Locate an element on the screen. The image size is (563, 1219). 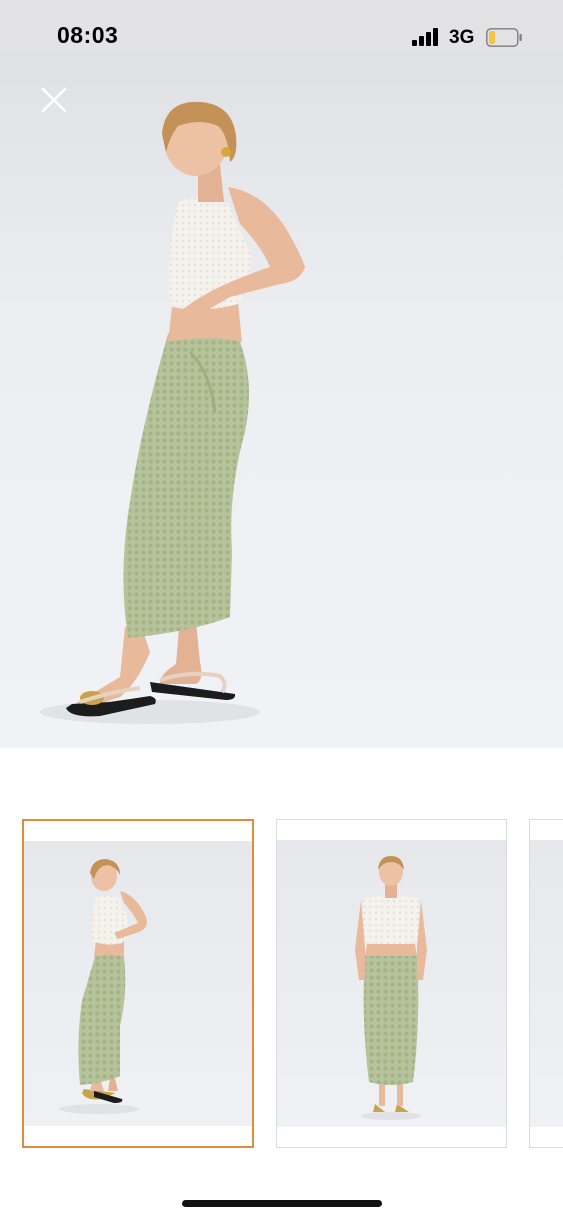
thumbnail-front-view is located at coordinates (391, 983).